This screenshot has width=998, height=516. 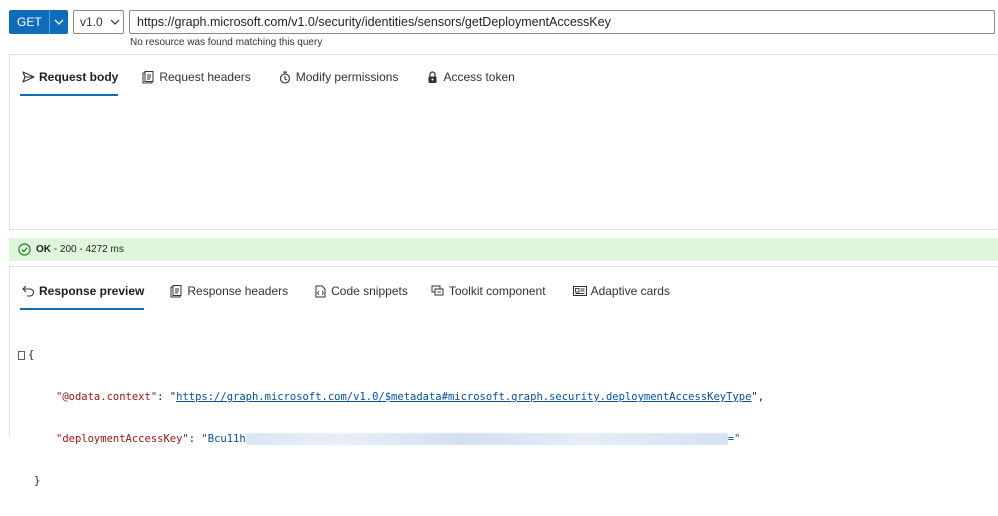 What do you see at coordinates (29, 22) in the screenshot?
I see `http-method-label: GET` at bounding box center [29, 22].